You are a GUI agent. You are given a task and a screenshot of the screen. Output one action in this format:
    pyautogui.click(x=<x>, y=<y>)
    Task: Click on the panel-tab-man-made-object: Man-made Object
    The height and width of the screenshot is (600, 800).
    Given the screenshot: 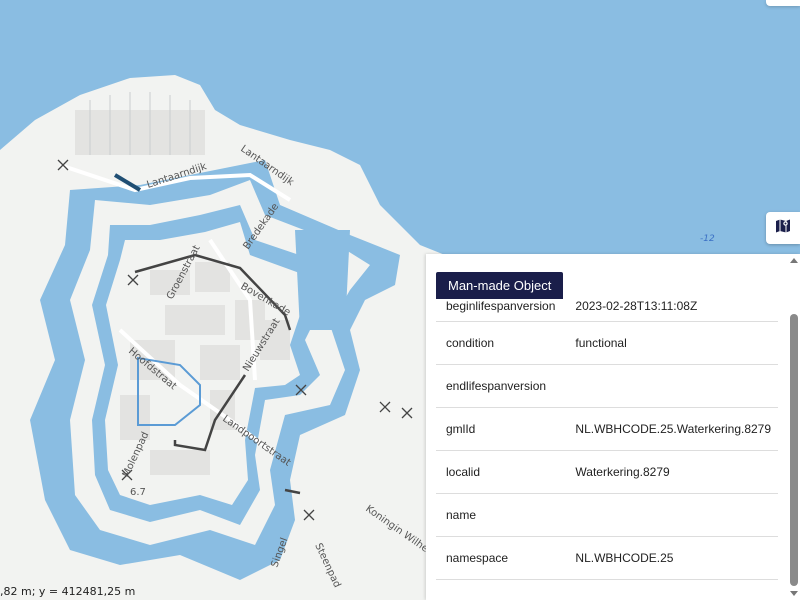 What is the action you would take?
    pyautogui.click(x=500, y=285)
    